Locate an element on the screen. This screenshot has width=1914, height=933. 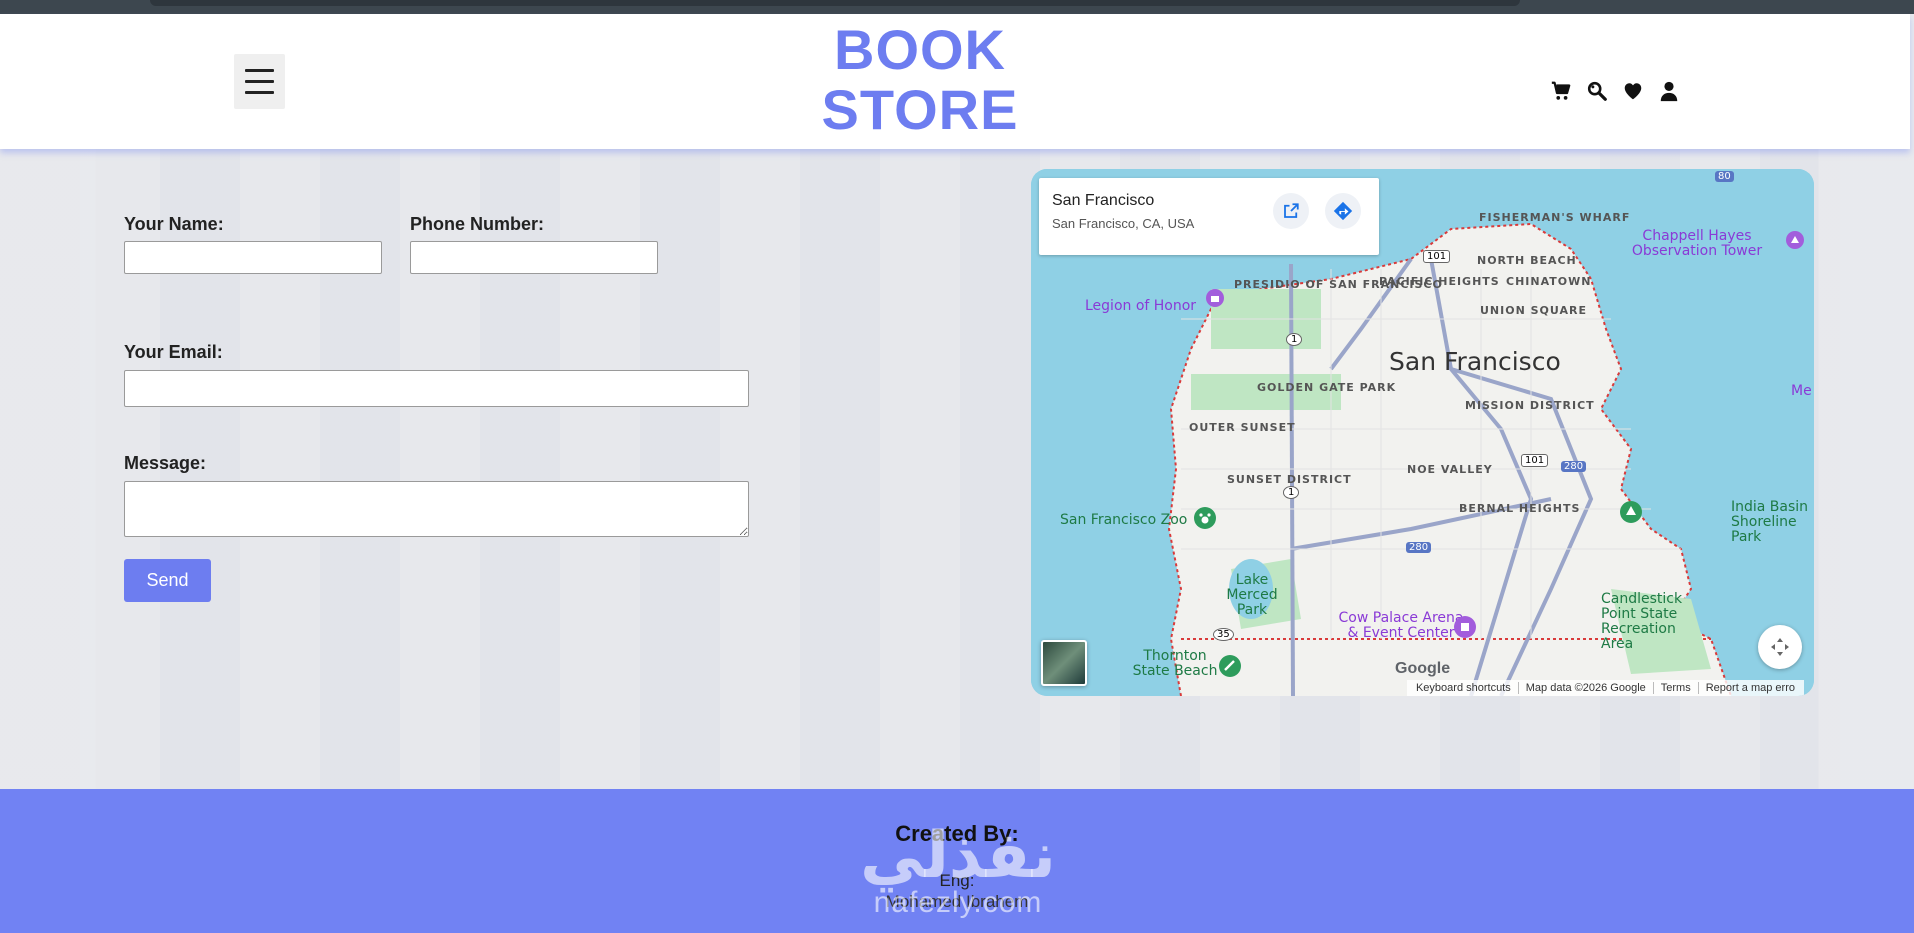
map-place-card: San Francisco San Francisco, CA, USA is located at coordinates (1209, 216).